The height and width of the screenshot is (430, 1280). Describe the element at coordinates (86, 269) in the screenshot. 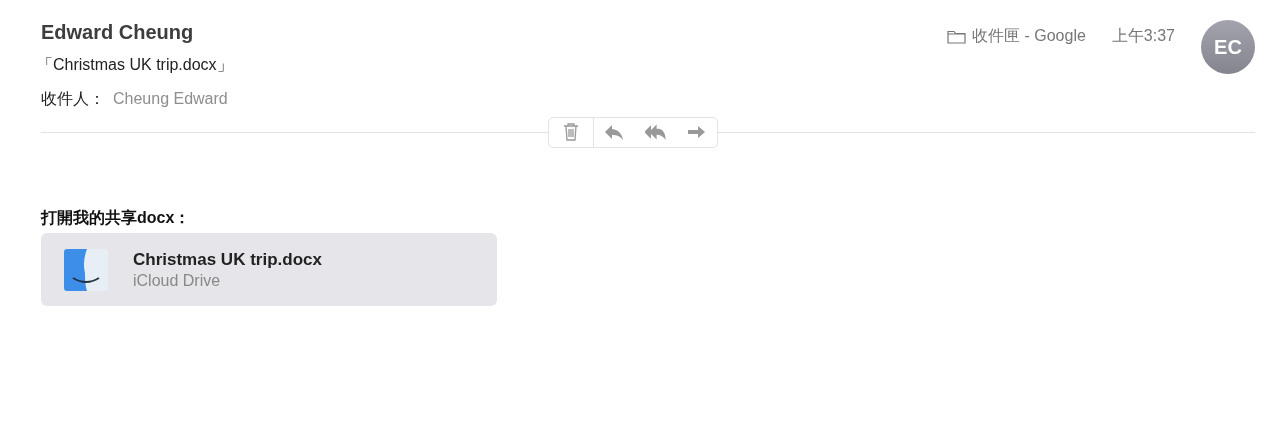

I see `app-icon` at that location.